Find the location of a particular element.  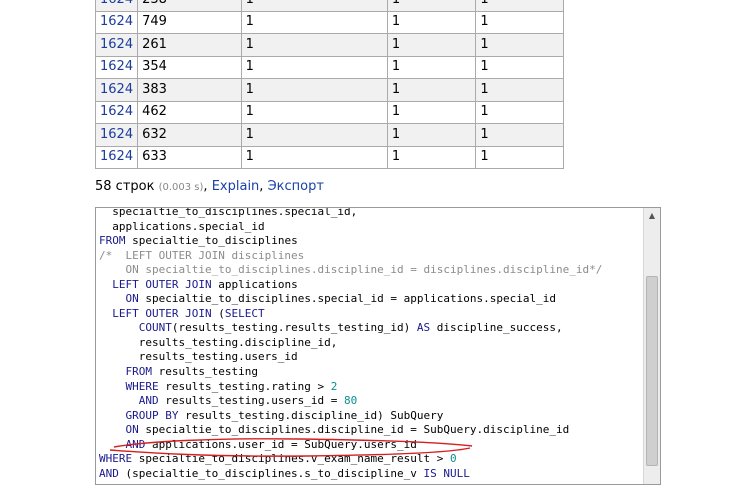

cell-user: 238 is located at coordinates (189, 6).